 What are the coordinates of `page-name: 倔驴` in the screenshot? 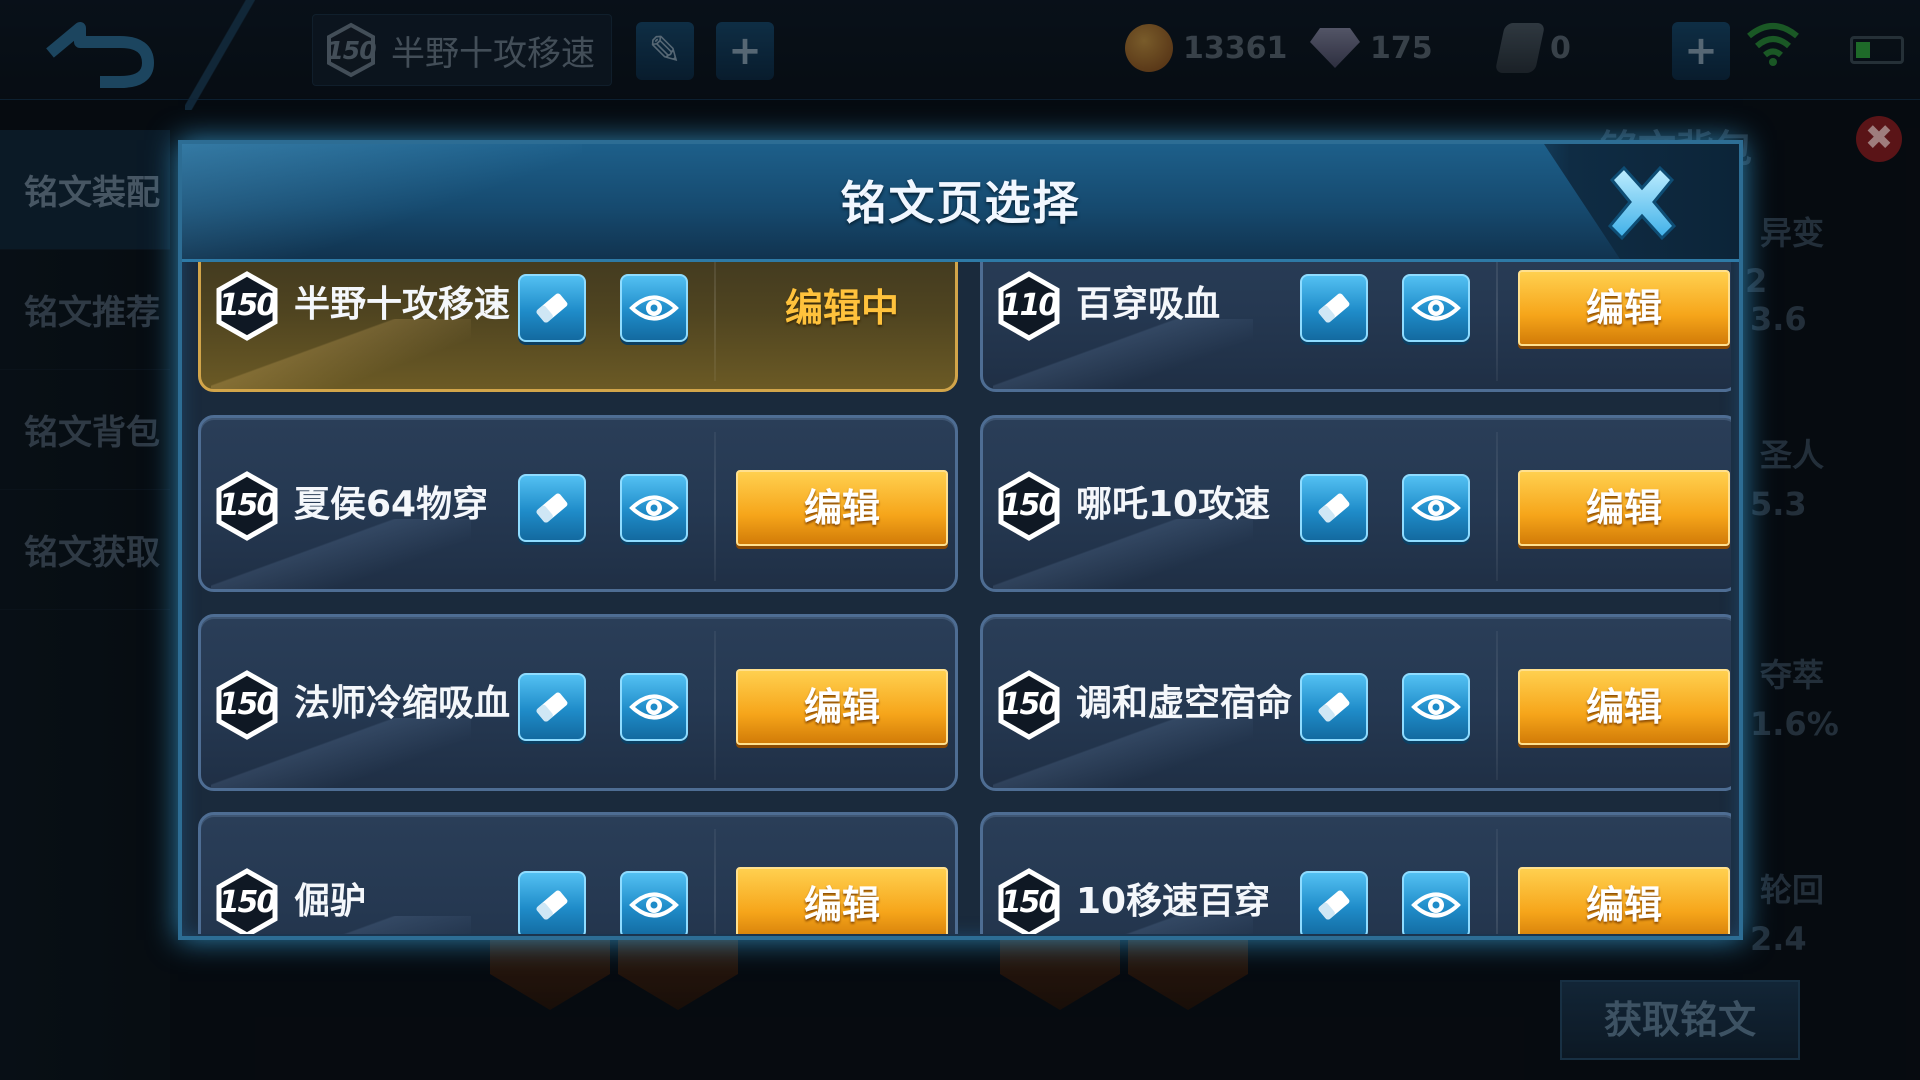 It's located at (330, 901).